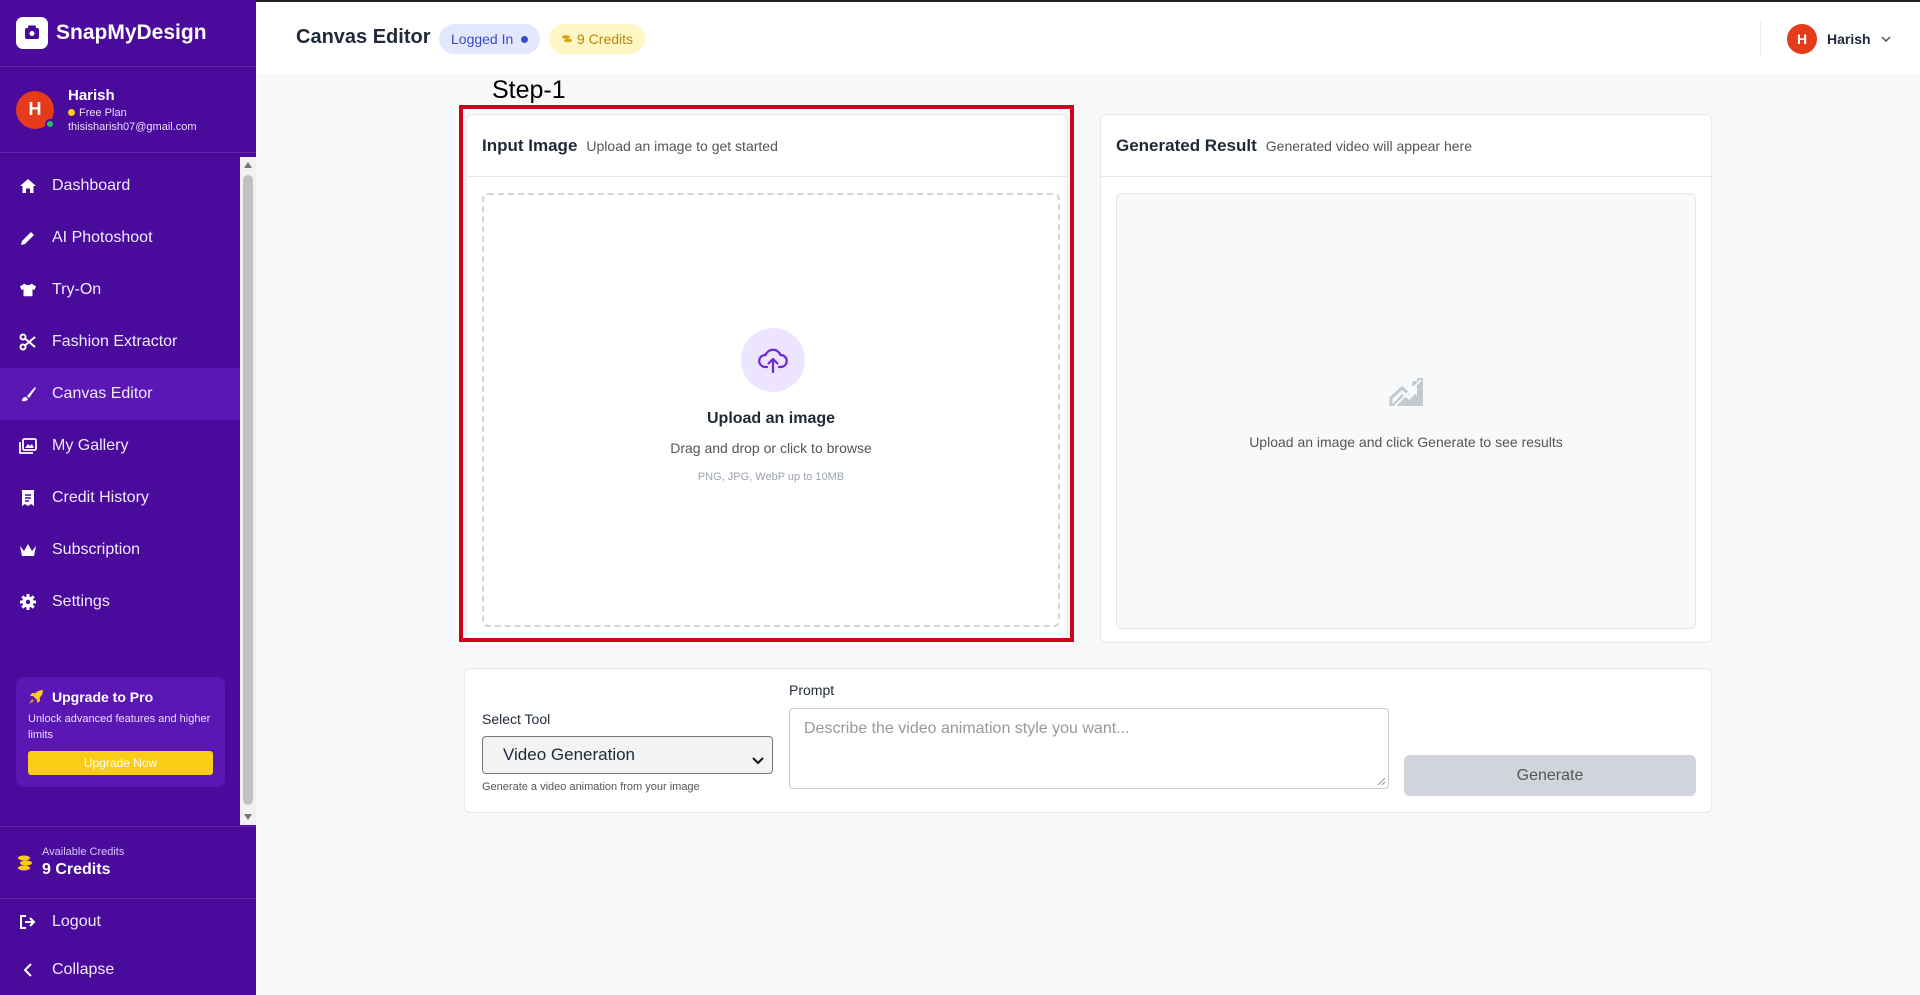 The width and height of the screenshot is (1920, 995). What do you see at coordinates (1760, 39) in the screenshot?
I see `header-divider` at bounding box center [1760, 39].